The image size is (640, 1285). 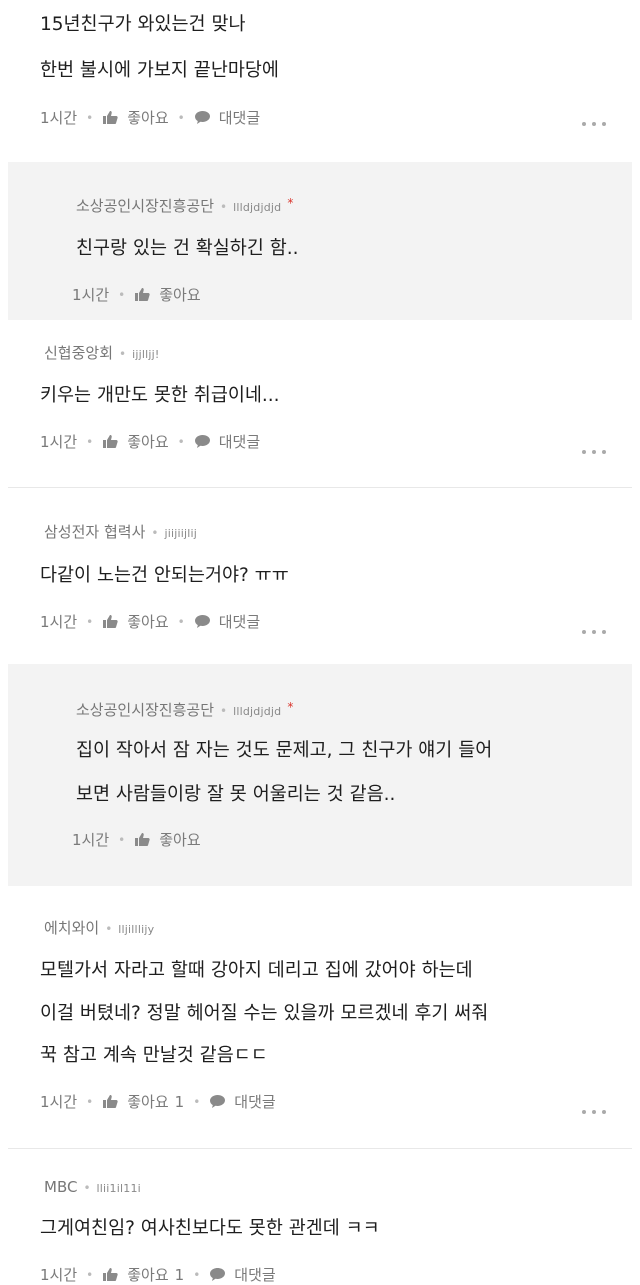 I want to click on comment-text-line: 한번 불시에 가보지 끝난마당에, so click(x=159, y=70).